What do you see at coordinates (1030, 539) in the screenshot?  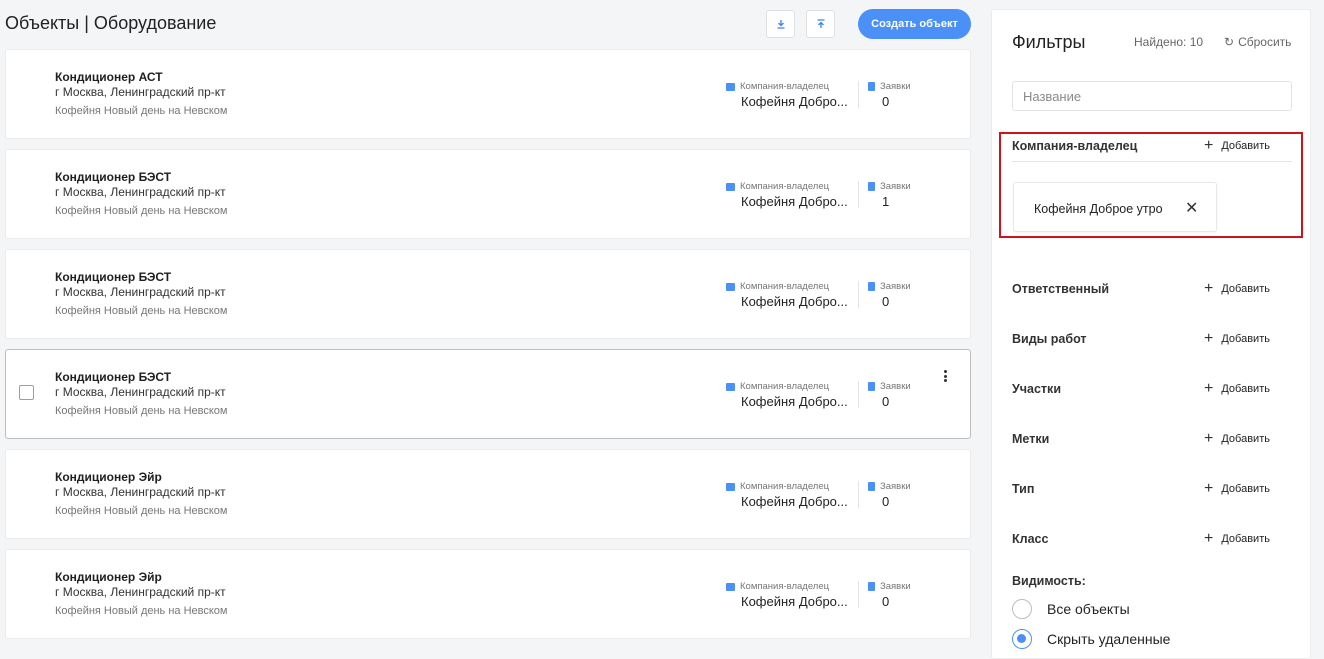 I see `class-label: Класс` at bounding box center [1030, 539].